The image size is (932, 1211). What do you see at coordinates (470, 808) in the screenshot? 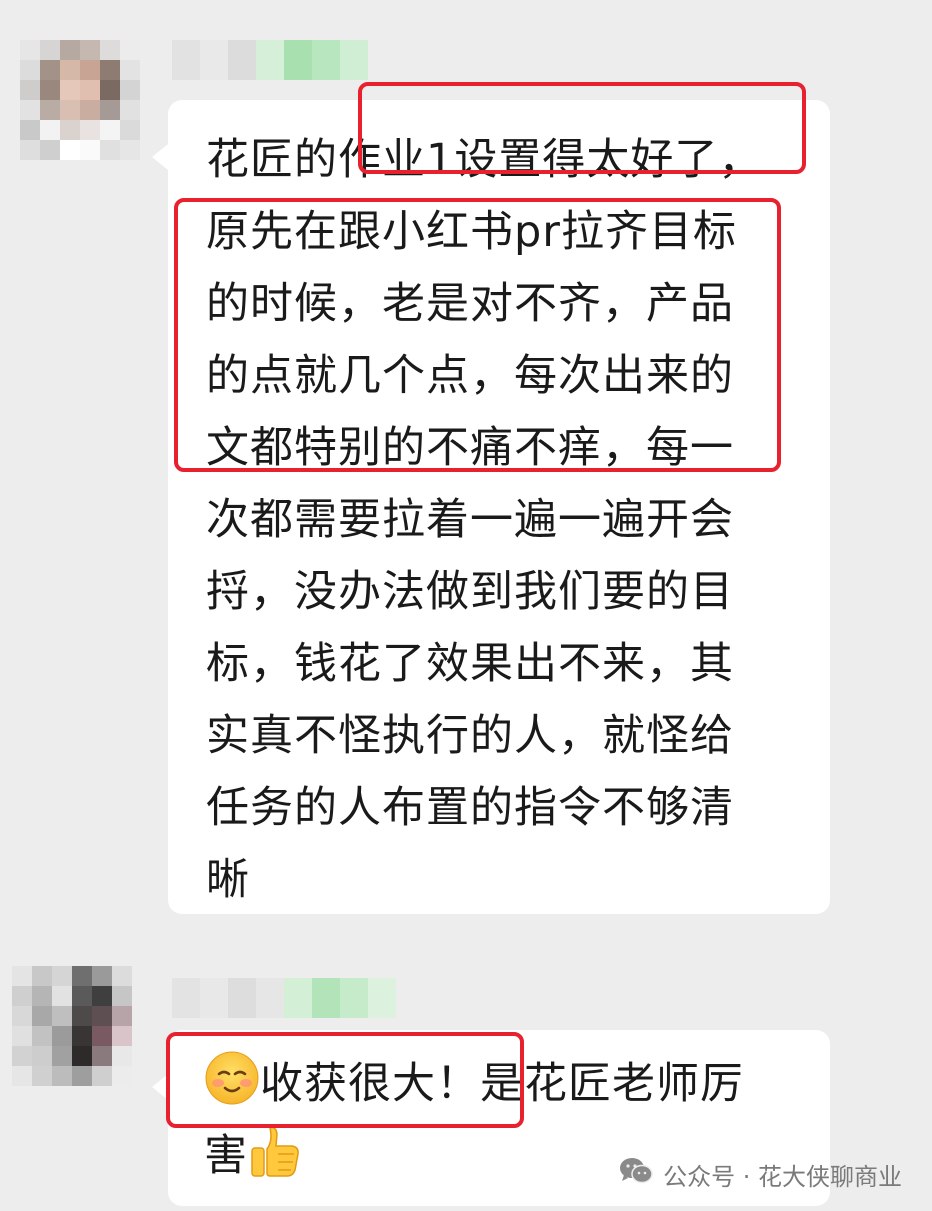
I see `message-line: 任务的人布置的指令不够清` at bounding box center [470, 808].